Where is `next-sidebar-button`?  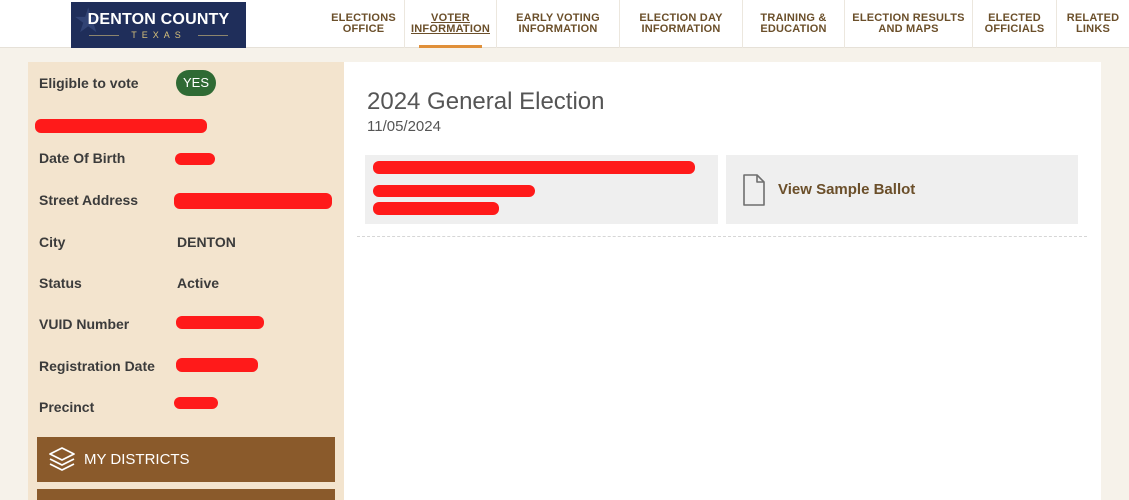 next-sidebar-button is located at coordinates (186, 494).